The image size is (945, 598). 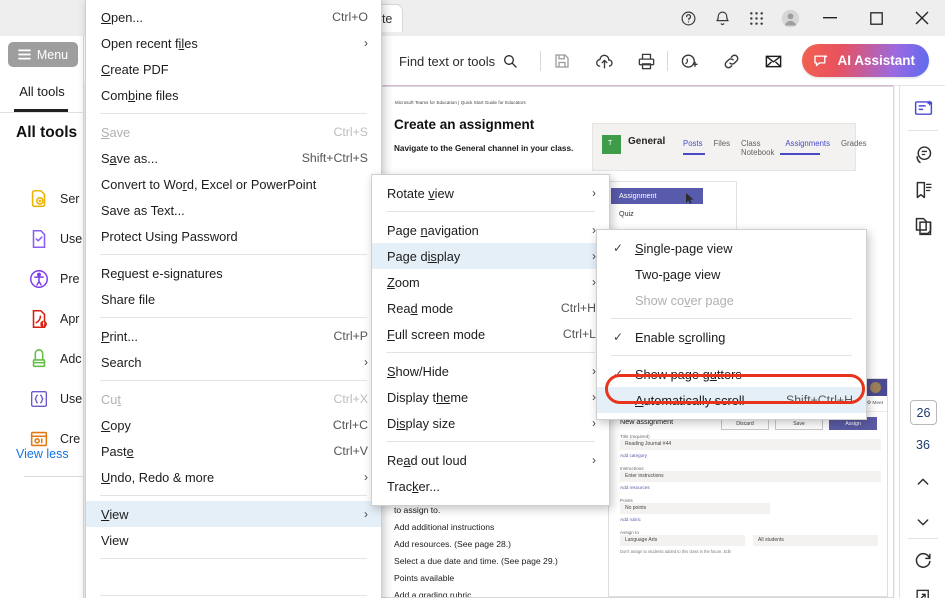 I want to click on cloud-upload-icon, so click(x=604, y=61).